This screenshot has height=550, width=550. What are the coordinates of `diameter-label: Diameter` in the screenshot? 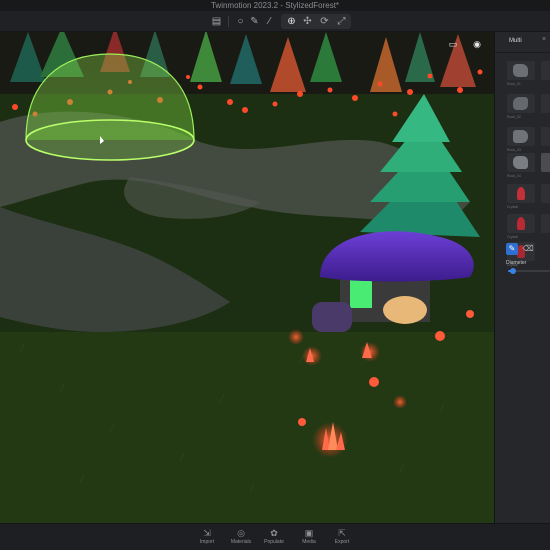 It's located at (516, 263).